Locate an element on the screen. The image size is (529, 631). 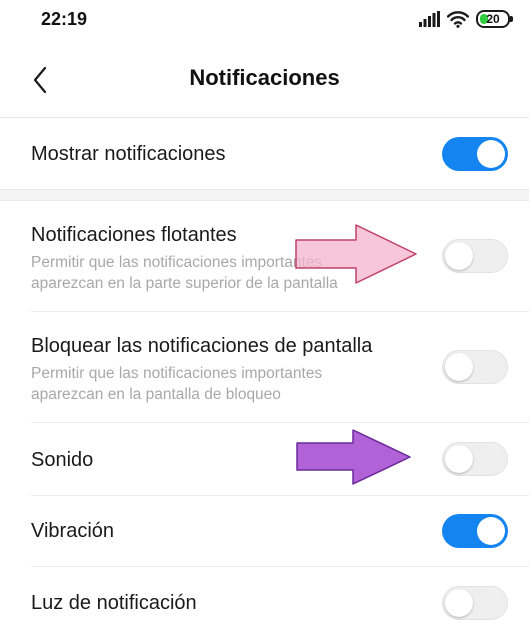
annotation-arrow-pink is located at coordinates (356, 254).